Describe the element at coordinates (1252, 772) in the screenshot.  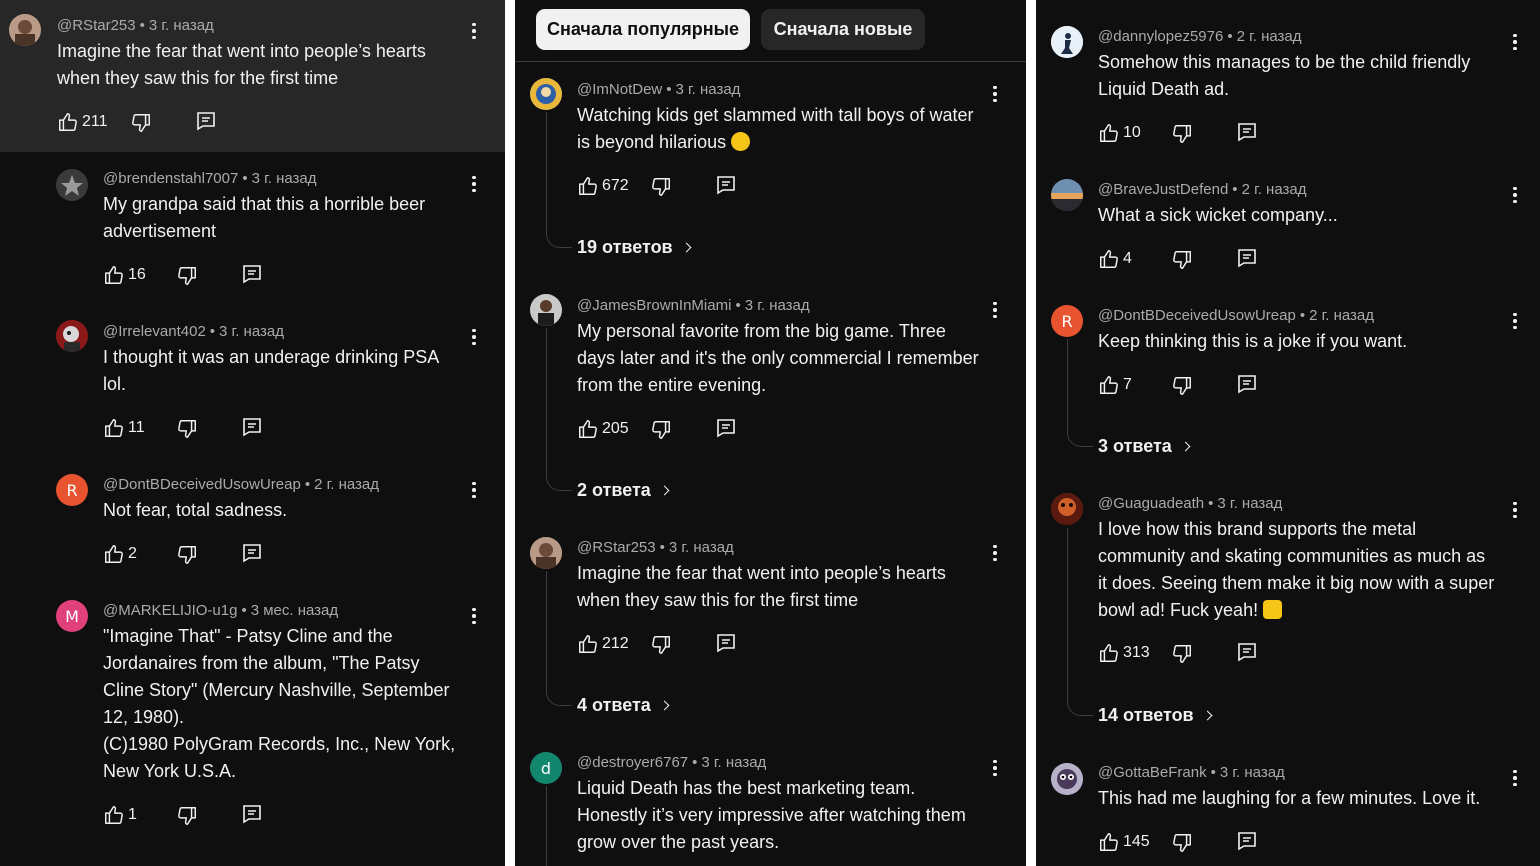
I see `comment-time: 3 г. назад` at that location.